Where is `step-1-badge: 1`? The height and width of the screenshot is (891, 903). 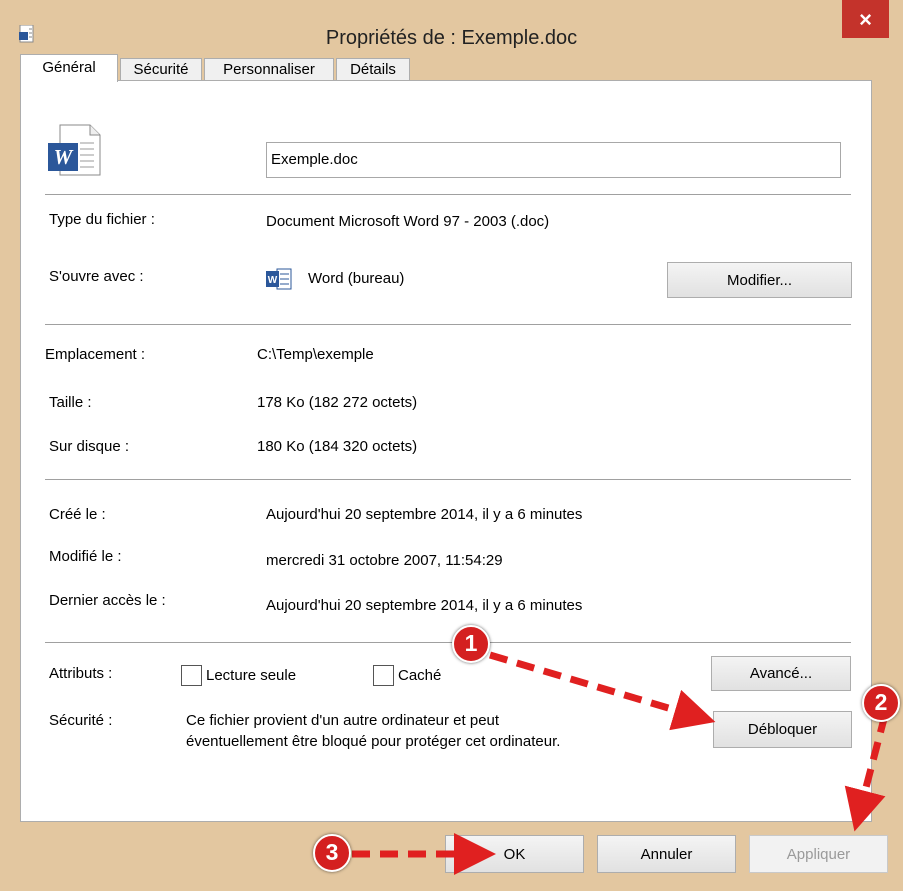
step-1-badge: 1 is located at coordinates (471, 644).